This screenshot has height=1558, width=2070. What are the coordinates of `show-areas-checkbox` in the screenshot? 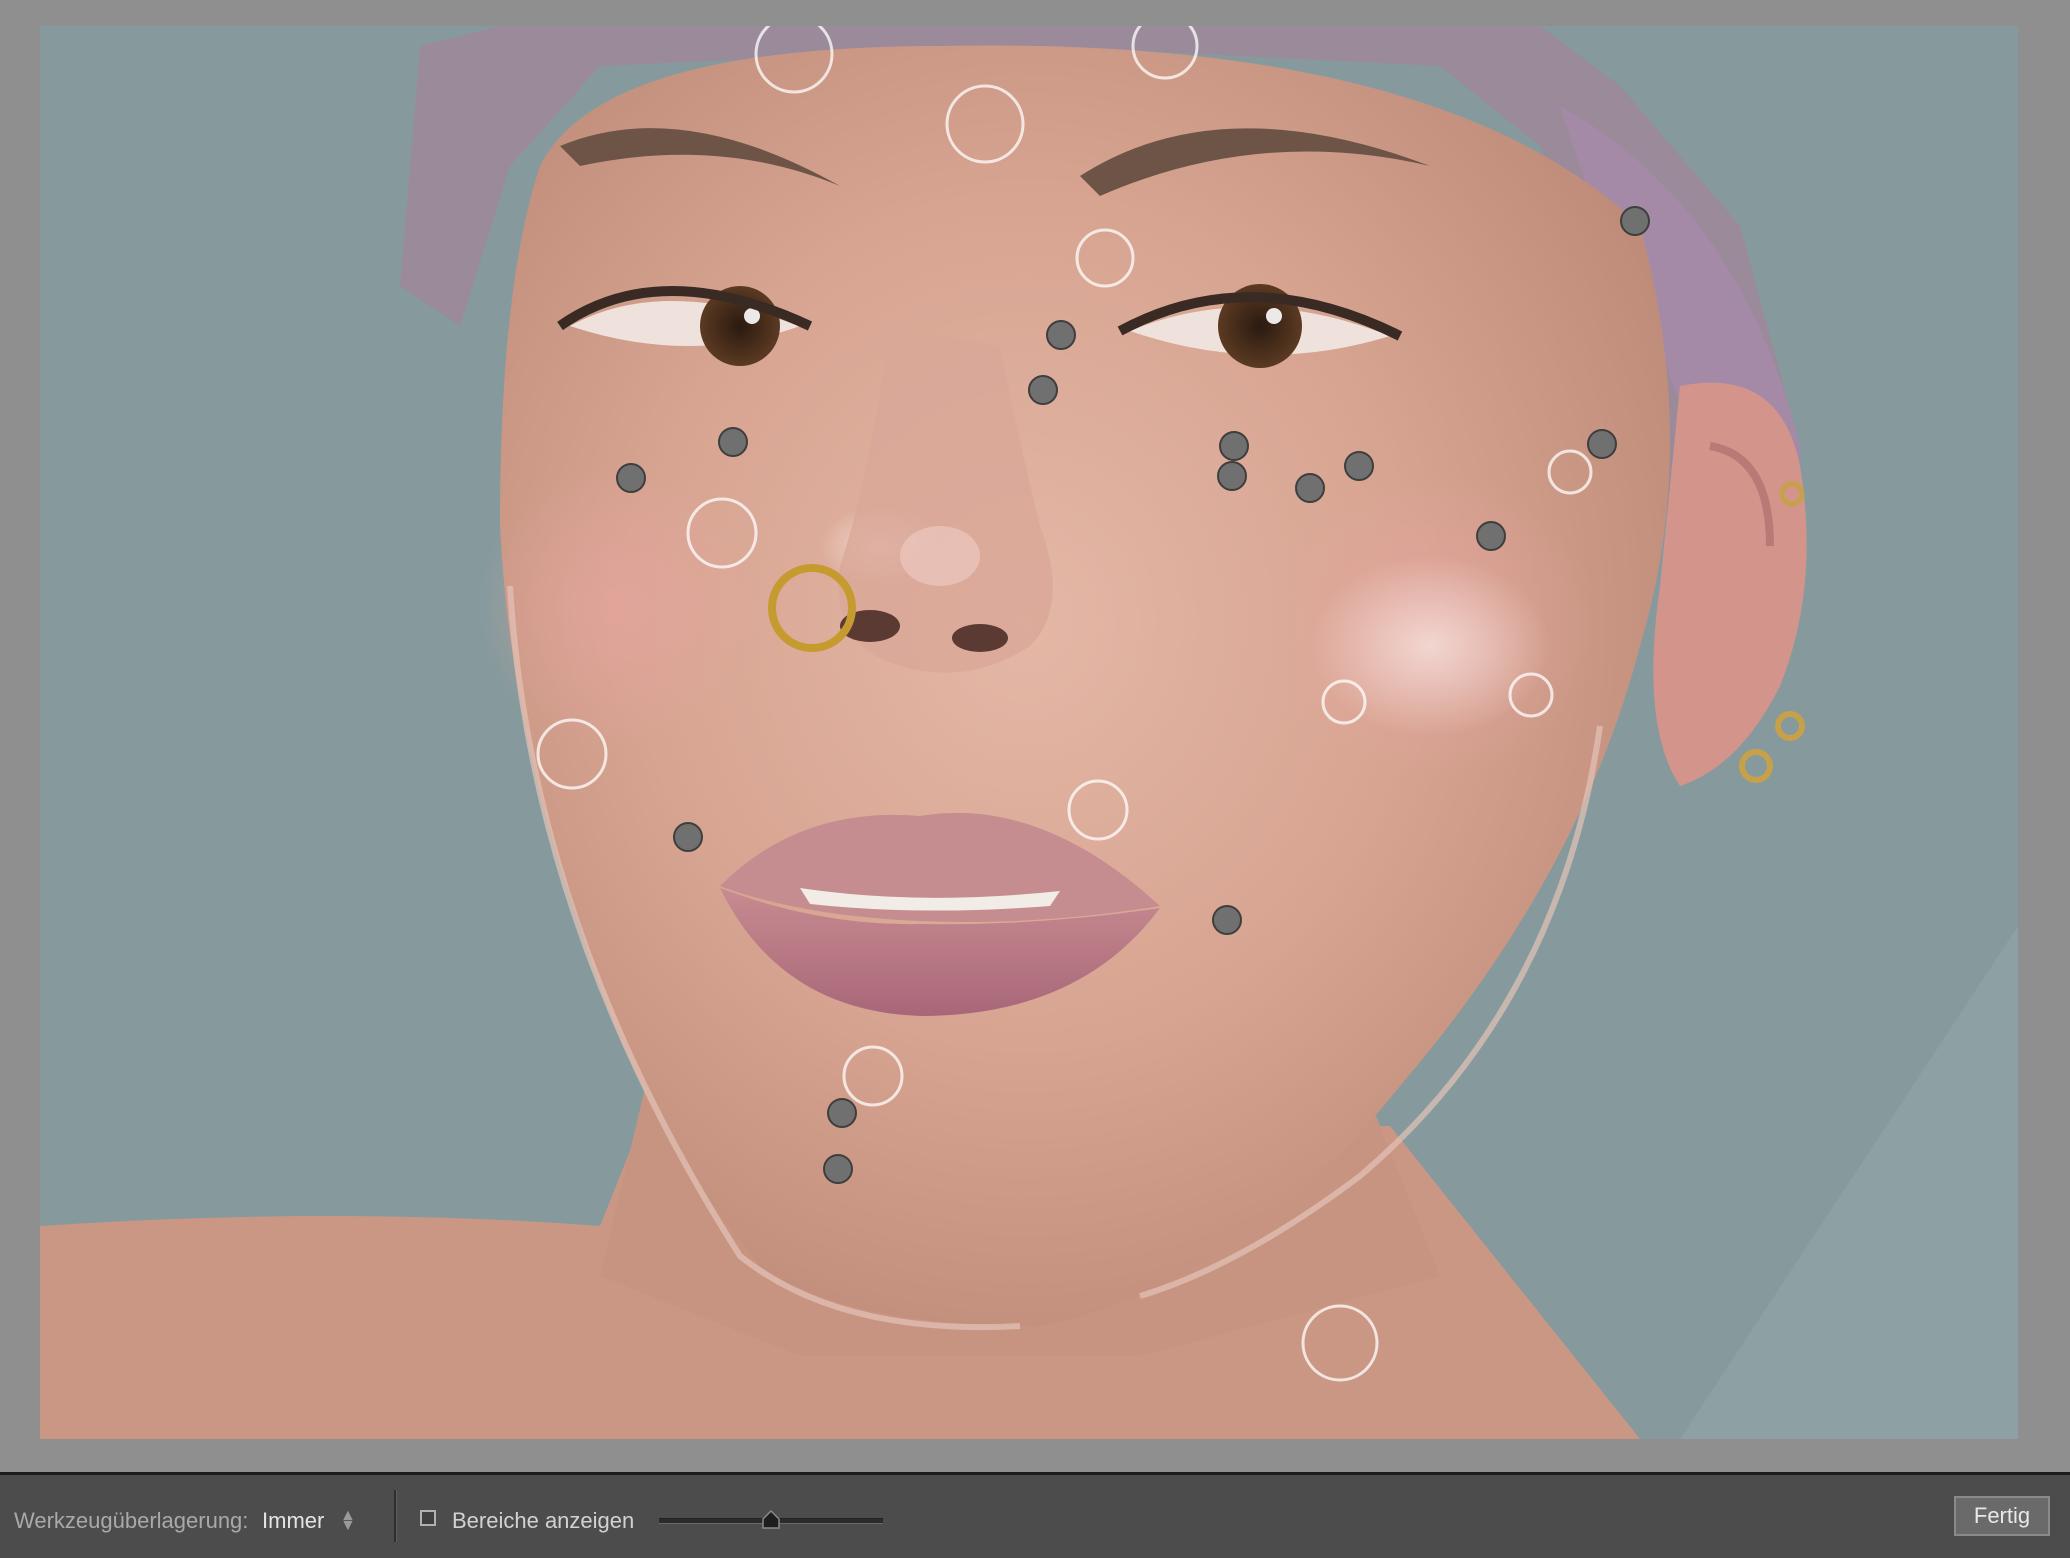 It's located at (428, 1518).